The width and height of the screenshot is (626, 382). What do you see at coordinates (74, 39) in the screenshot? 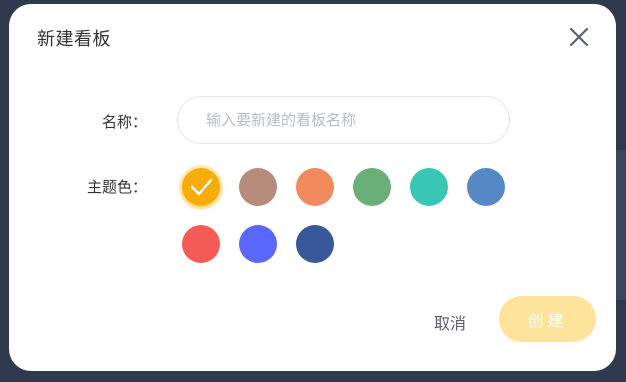
I see `dialog-title: 新建看板` at bounding box center [74, 39].